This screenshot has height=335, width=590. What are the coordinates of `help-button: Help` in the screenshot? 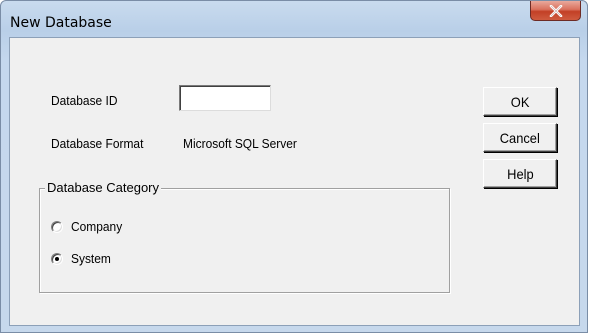 It's located at (520, 173).